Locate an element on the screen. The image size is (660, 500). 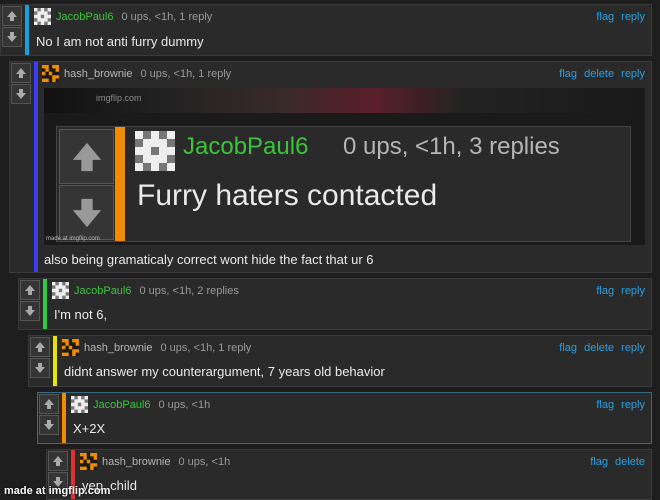
comment-text: No I am not anti furry dummy is located at coordinates (120, 41).